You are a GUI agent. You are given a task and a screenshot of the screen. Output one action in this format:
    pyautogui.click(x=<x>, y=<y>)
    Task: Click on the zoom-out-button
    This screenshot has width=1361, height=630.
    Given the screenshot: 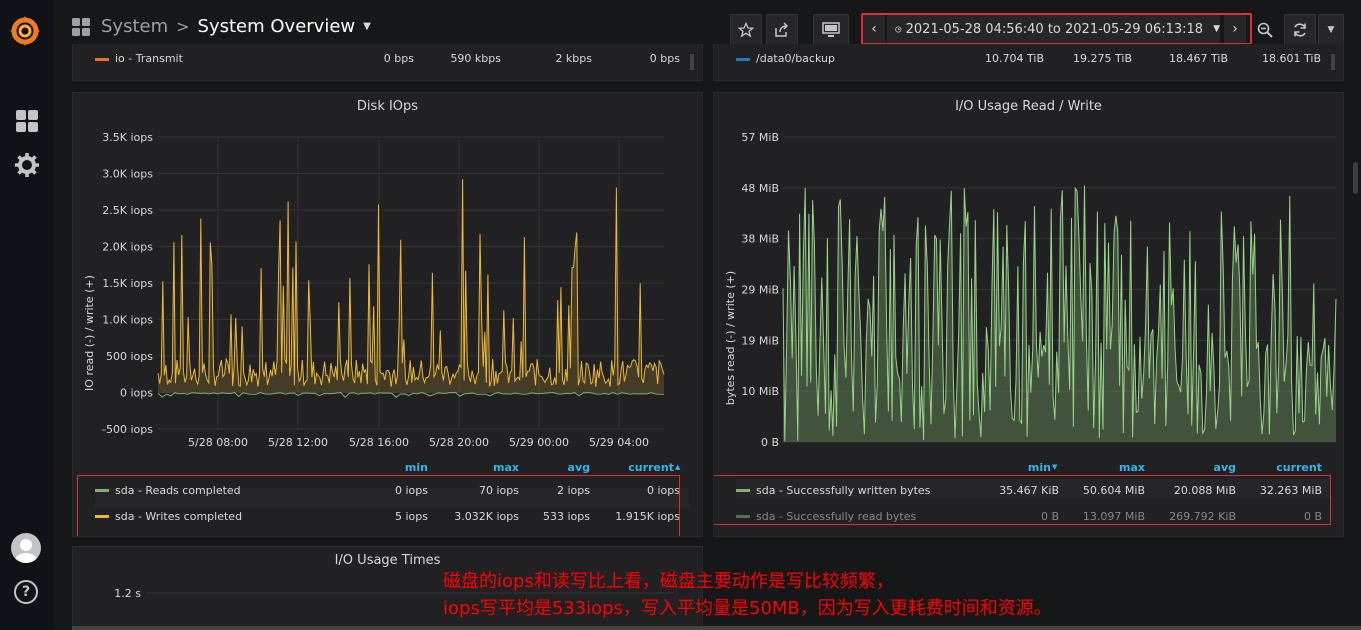 What is the action you would take?
    pyautogui.click(x=1265, y=30)
    